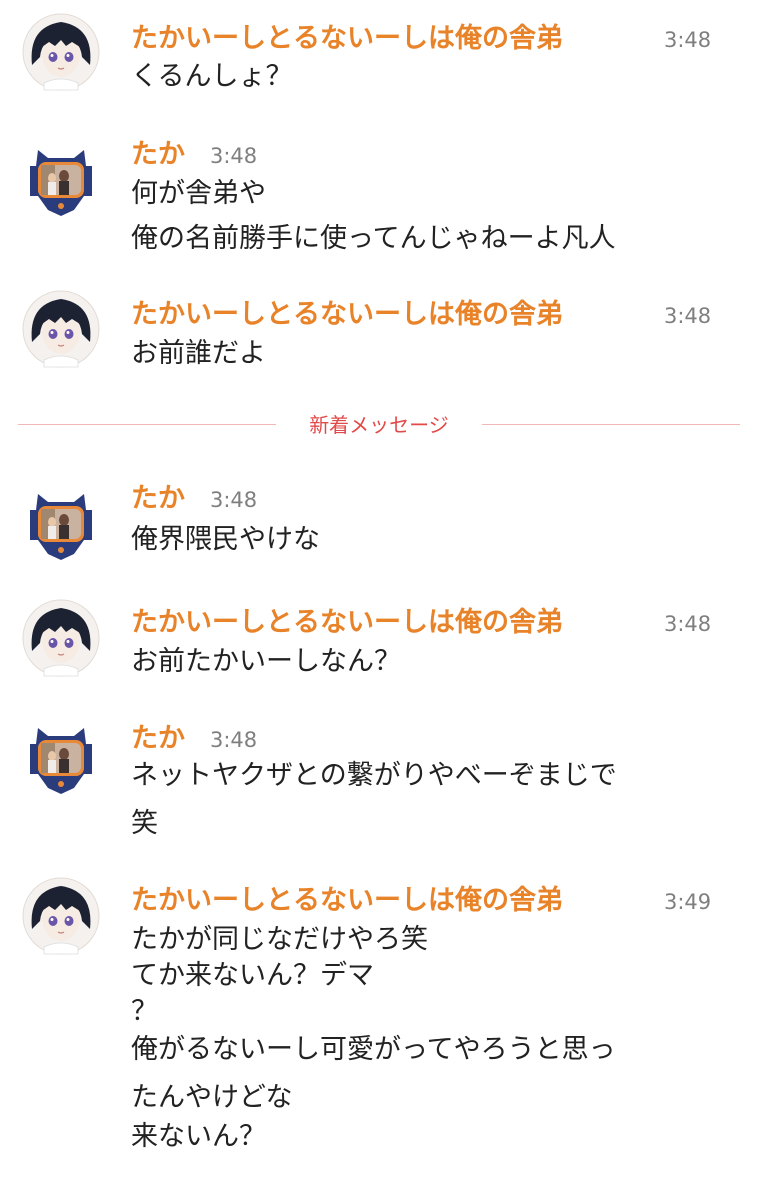  What do you see at coordinates (374, 775) in the screenshot?
I see `message-text: ネットヤクザとの繋がりやべーぞまじで` at bounding box center [374, 775].